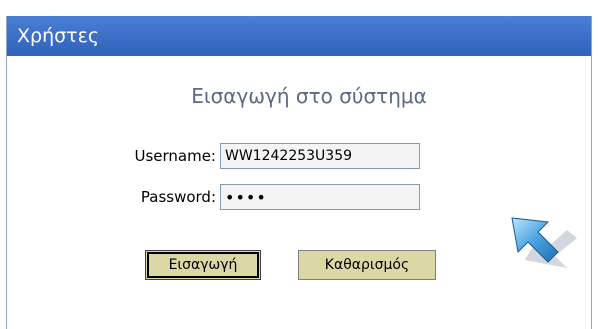 The image size is (598, 329). I want to click on username-input, so click(320, 156).